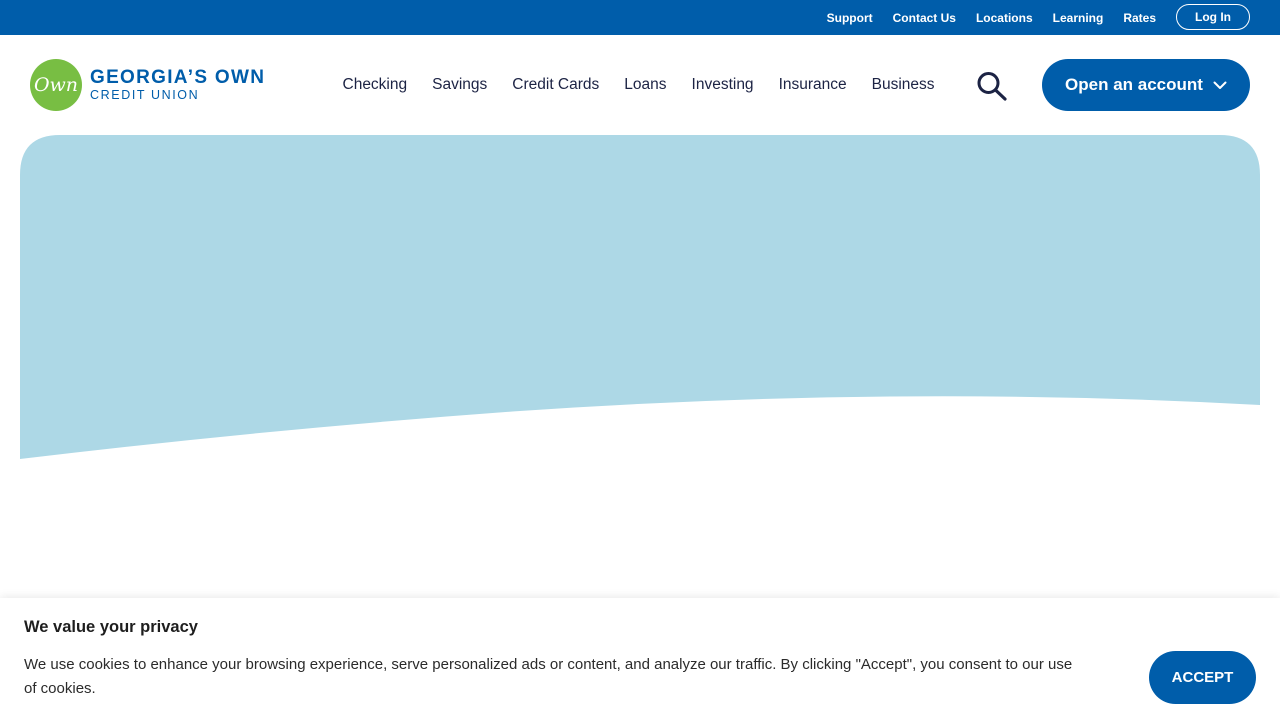 This screenshot has height=720, width=1280. What do you see at coordinates (992, 86) in the screenshot?
I see `search-icon` at bounding box center [992, 86].